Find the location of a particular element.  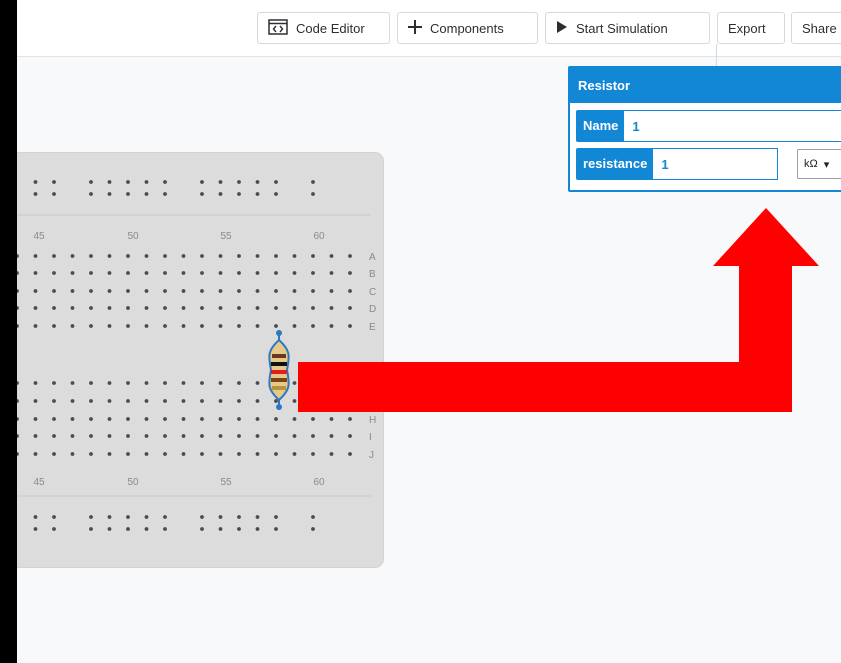

resistor-properties-panel: Resistor Name resistance kΩ ▾ is located at coordinates (704, 129).